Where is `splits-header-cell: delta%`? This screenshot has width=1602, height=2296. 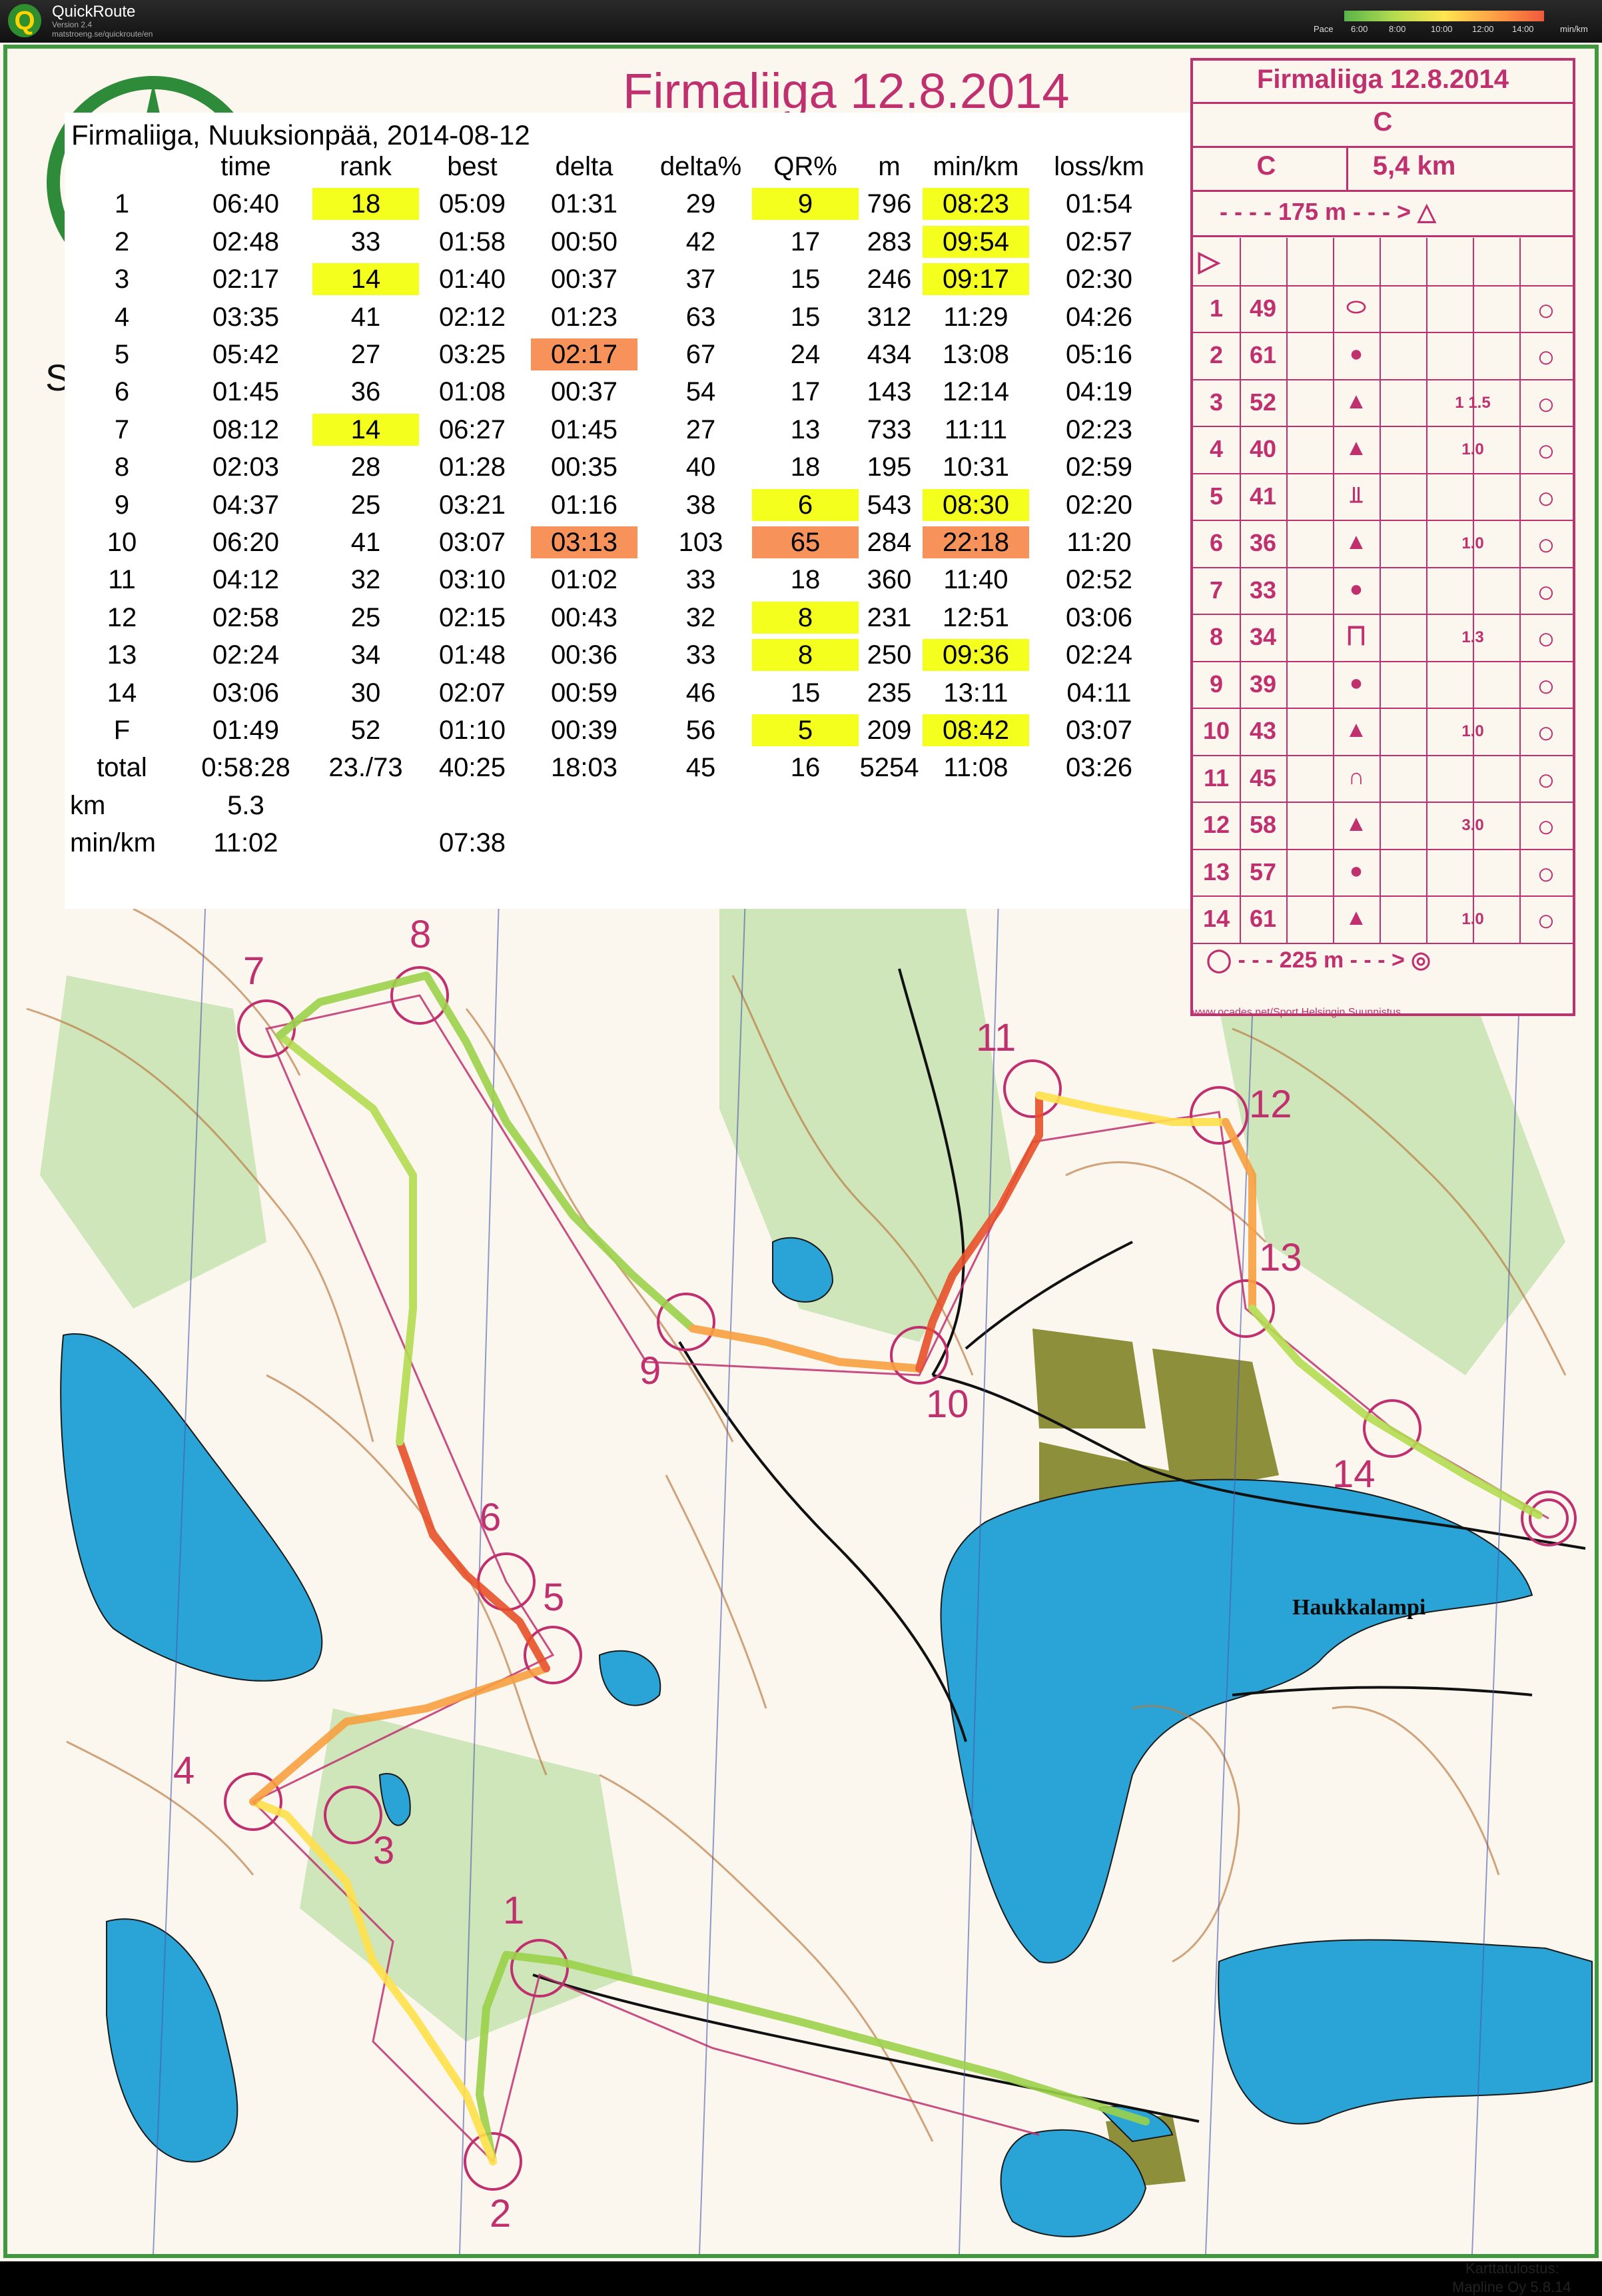 splits-header-cell: delta% is located at coordinates (700, 166).